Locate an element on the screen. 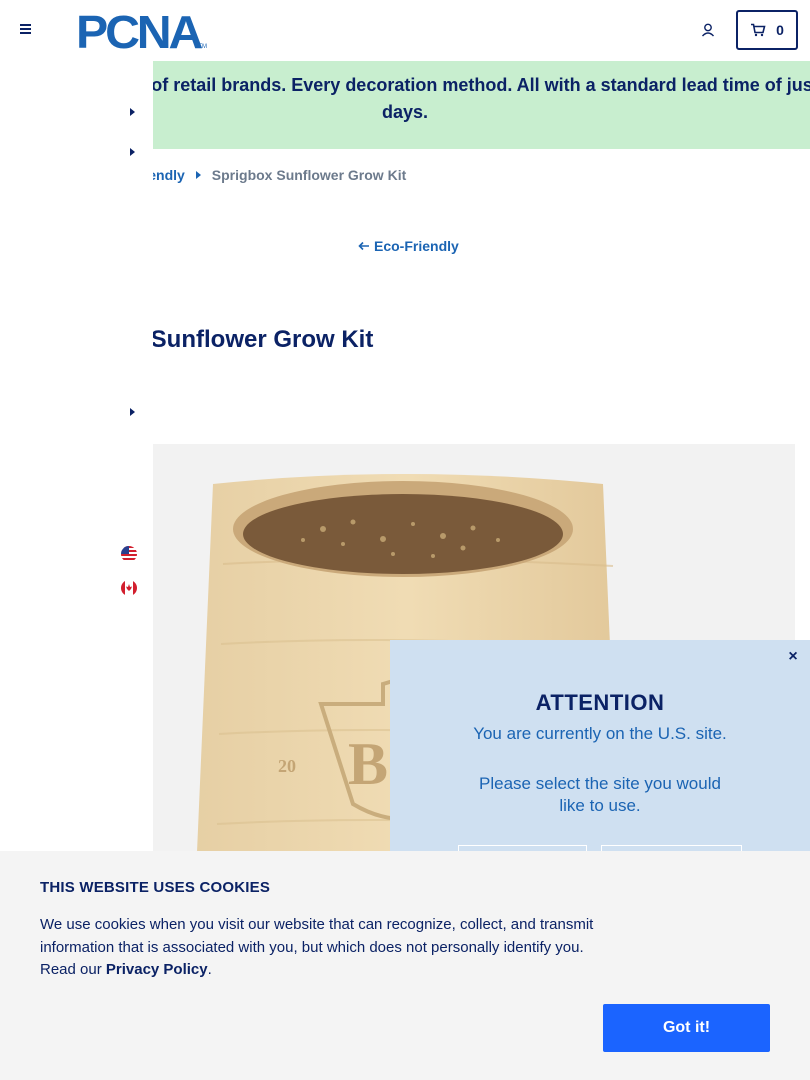 The width and height of the screenshot is (810, 1080). canada-flag-icon is located at coordinates (129, 588).